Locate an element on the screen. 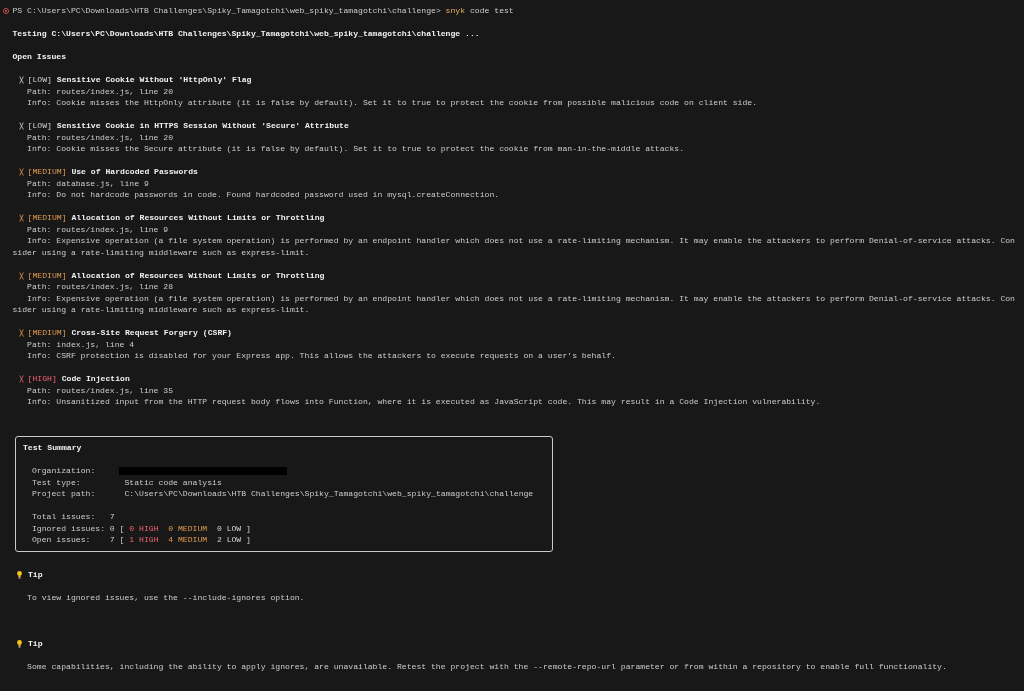  command-arguments: code test is located at coordinates (491, 11).